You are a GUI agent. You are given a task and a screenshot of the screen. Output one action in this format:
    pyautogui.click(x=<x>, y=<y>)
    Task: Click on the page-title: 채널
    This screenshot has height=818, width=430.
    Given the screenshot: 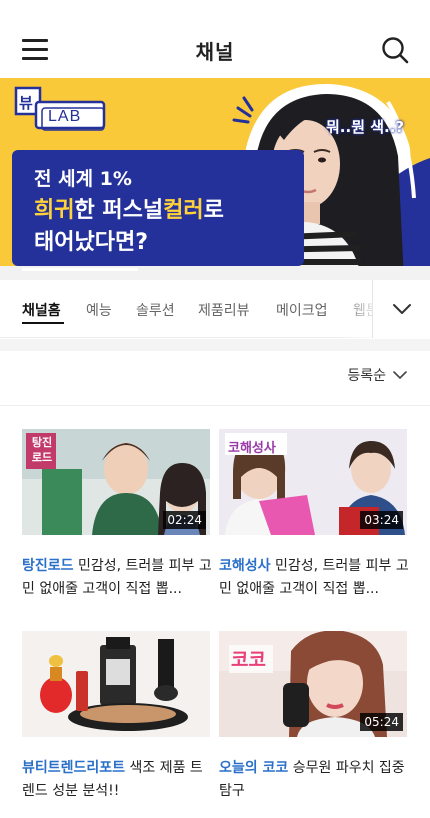 What is the action you would take?
    pyautogui.click(x=215, y=52)
    